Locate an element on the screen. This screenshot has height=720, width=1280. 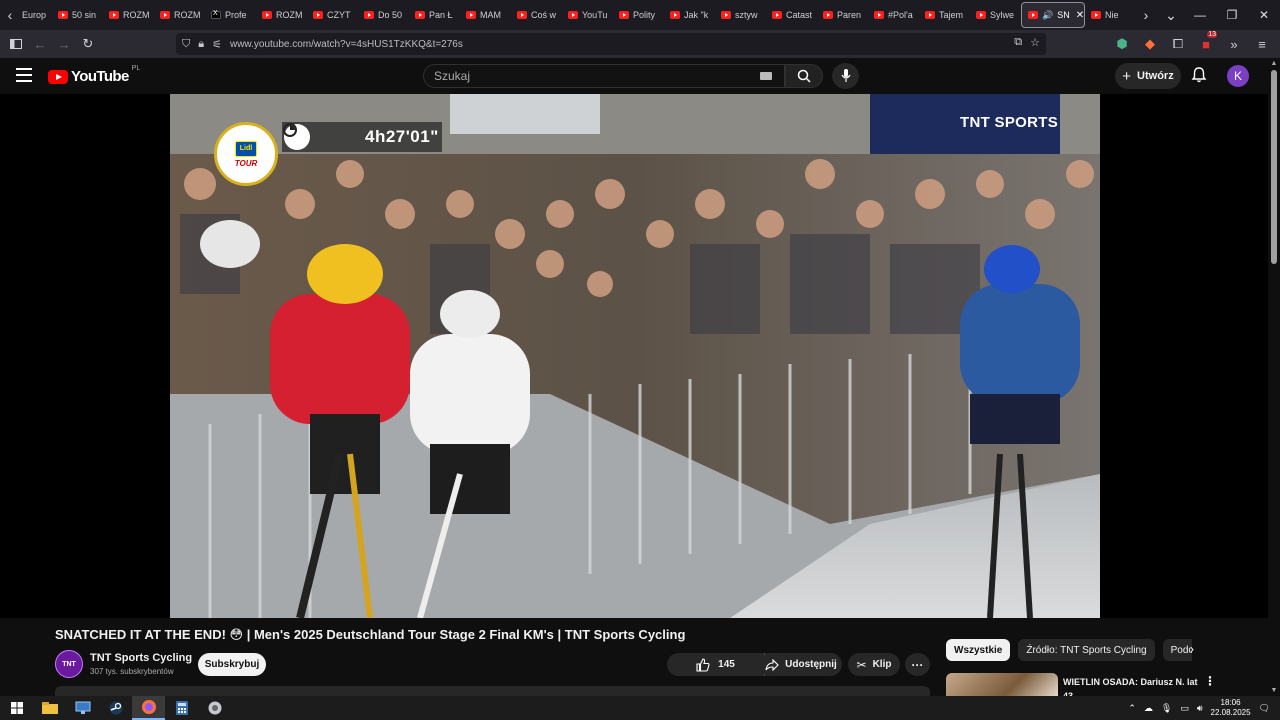
speaker-icon: 🔊 is located at coordinates (1047, 15).